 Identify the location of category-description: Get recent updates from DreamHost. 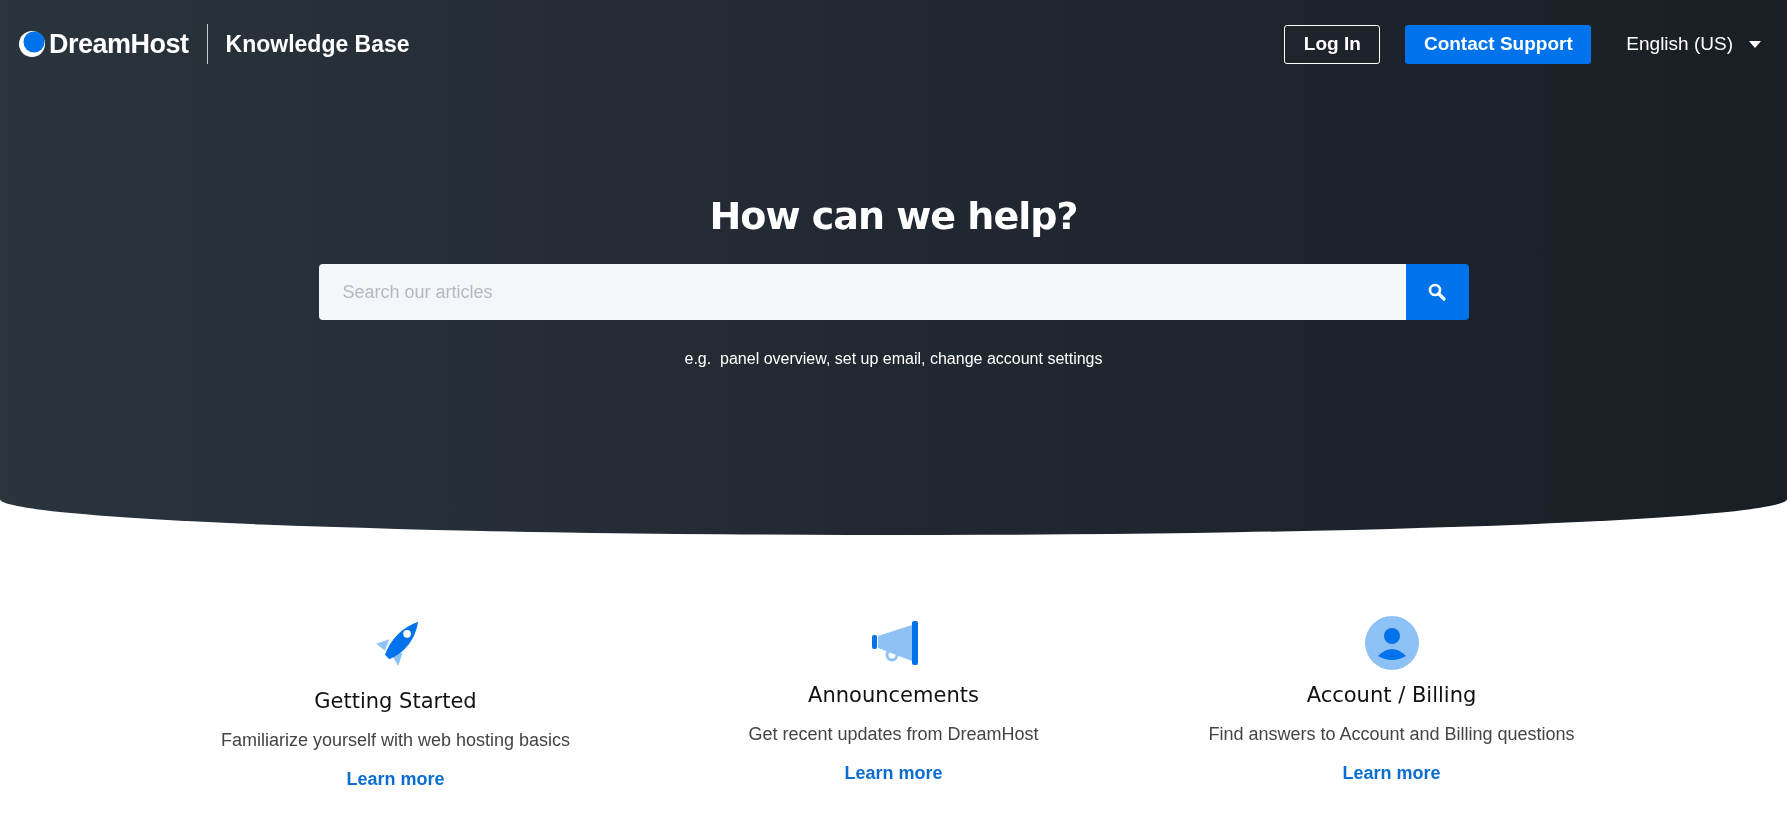
(893, 734).